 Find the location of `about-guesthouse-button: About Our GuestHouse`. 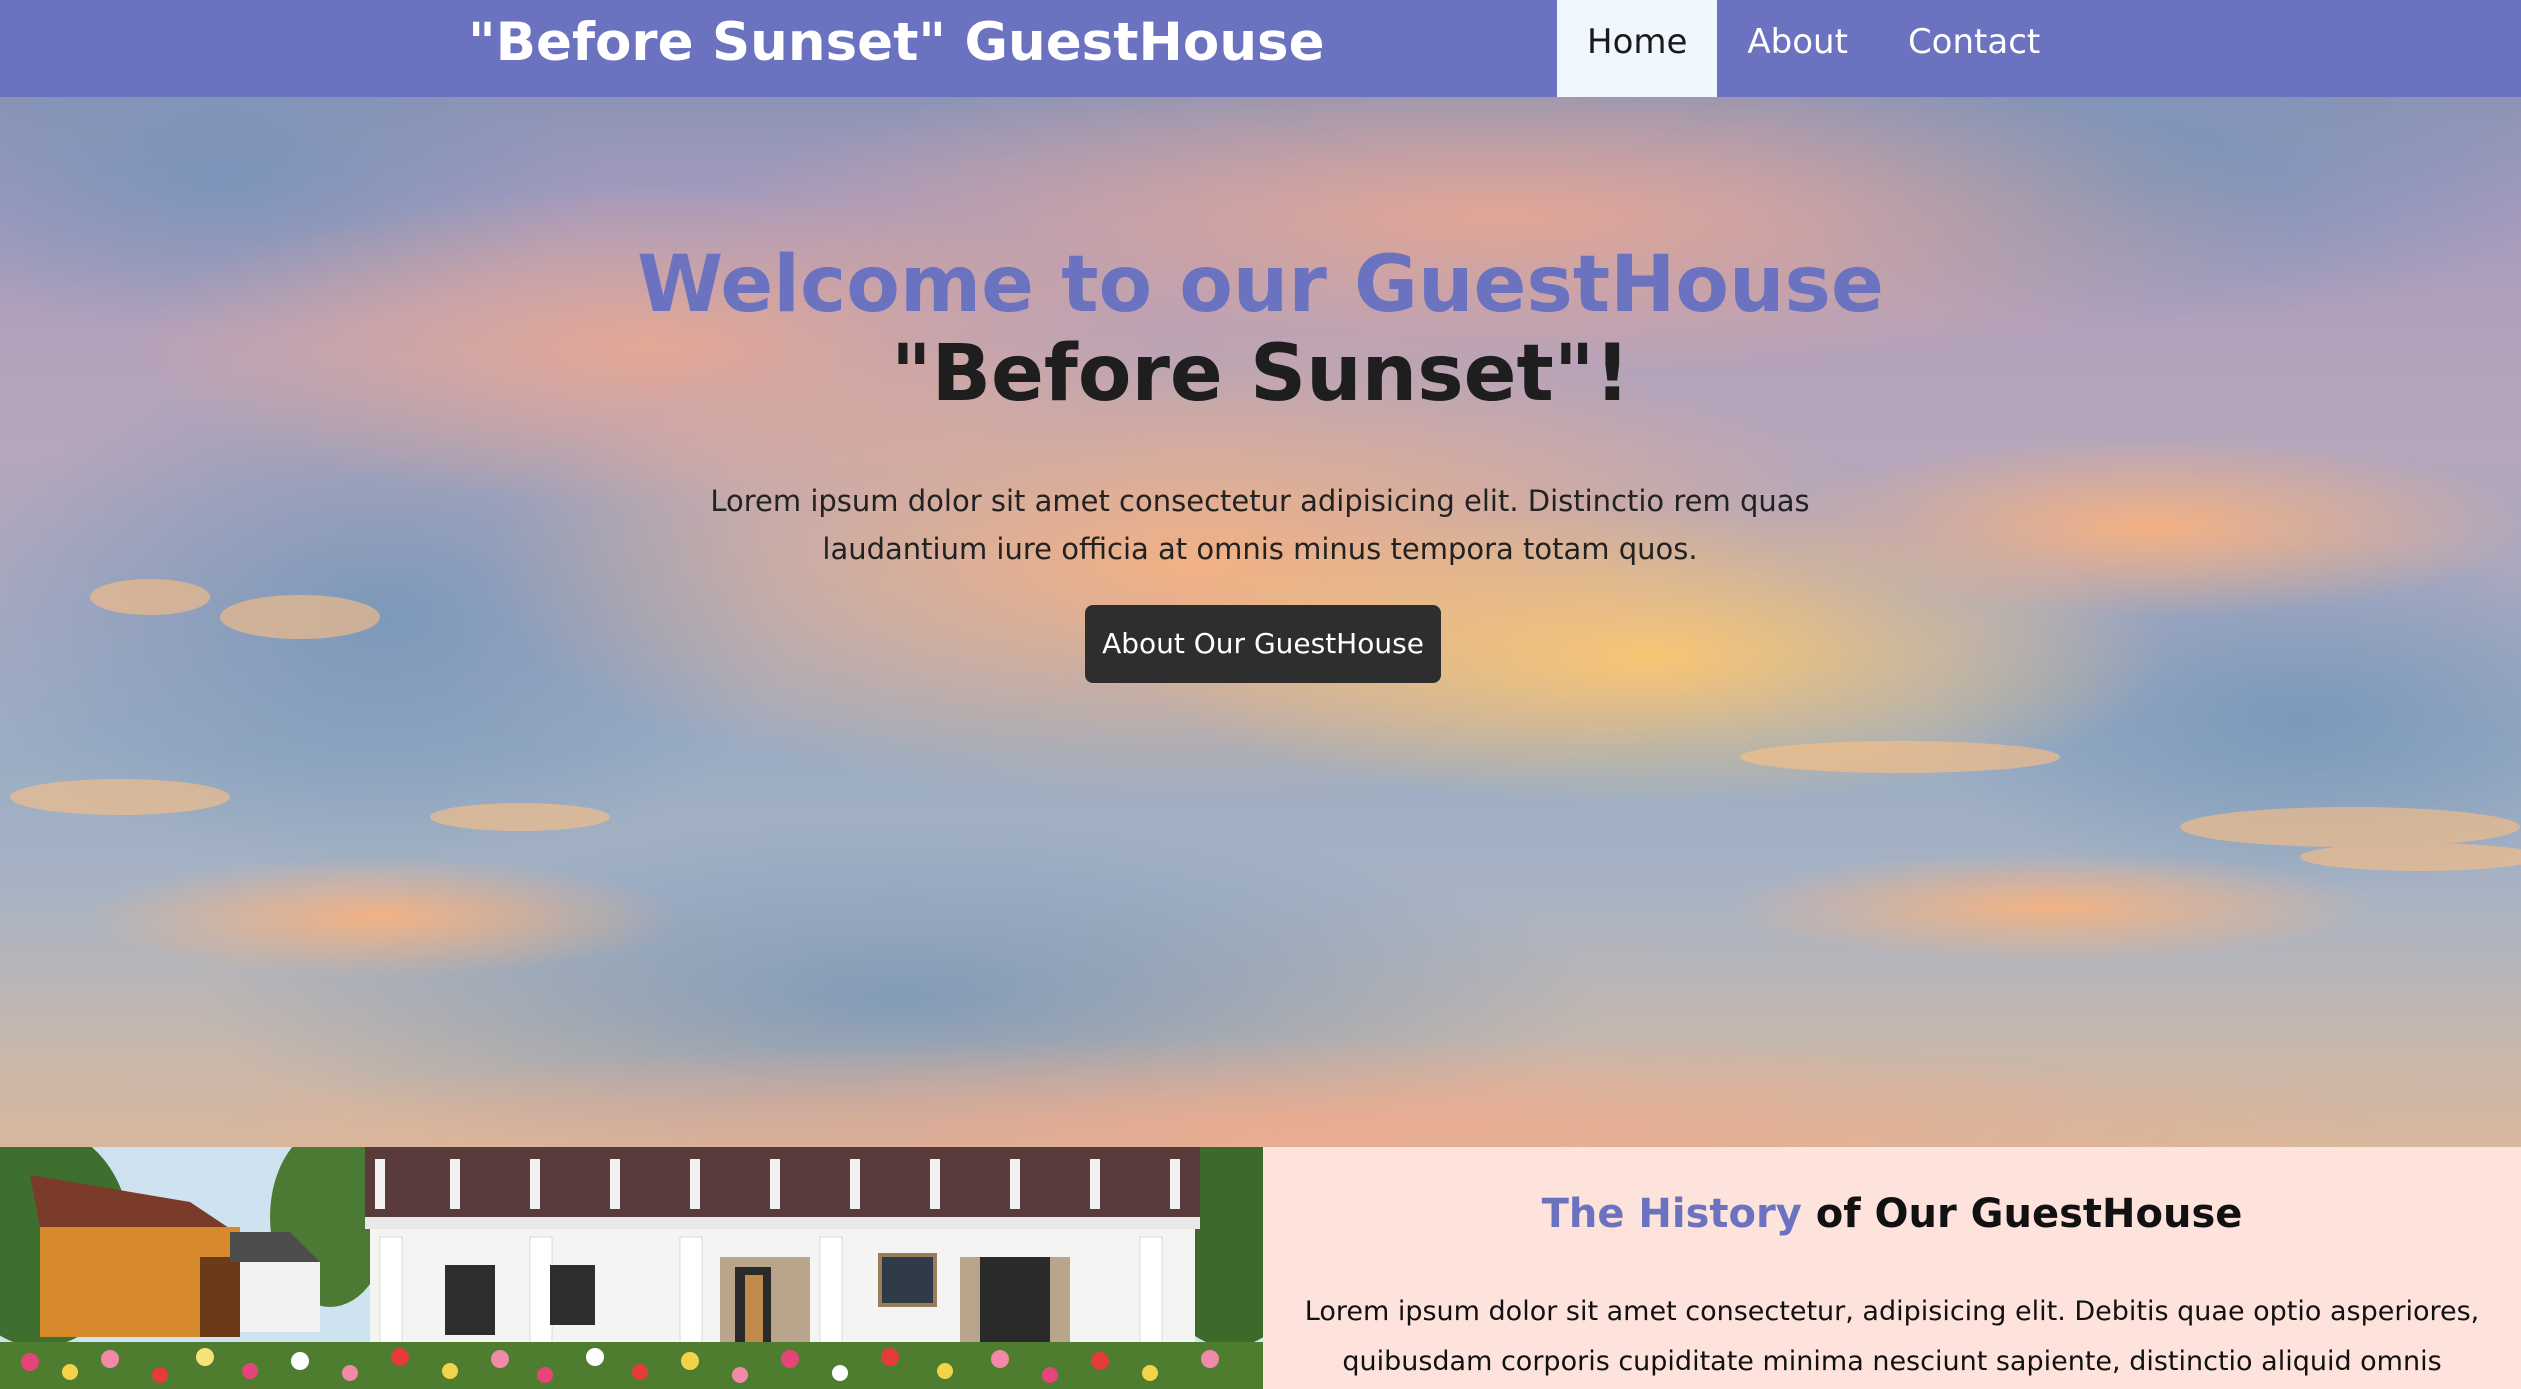

about-guesthouse-button: About Our GuestHouse is located at coordinates (1263, 644).